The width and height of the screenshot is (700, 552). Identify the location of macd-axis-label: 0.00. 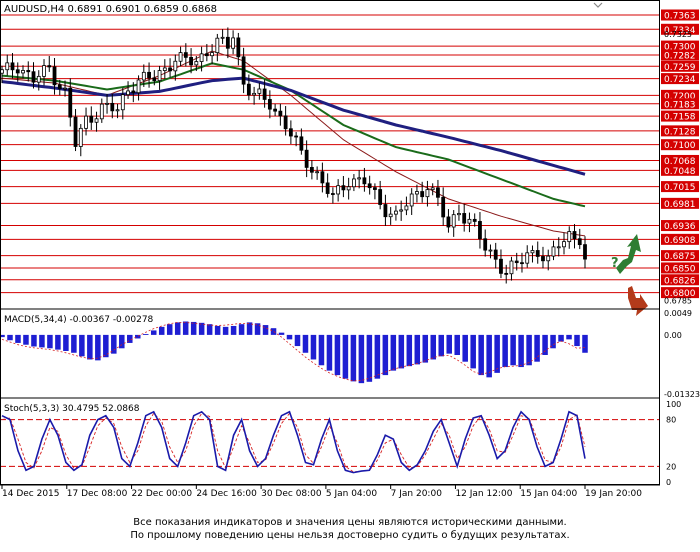
(673, 335).